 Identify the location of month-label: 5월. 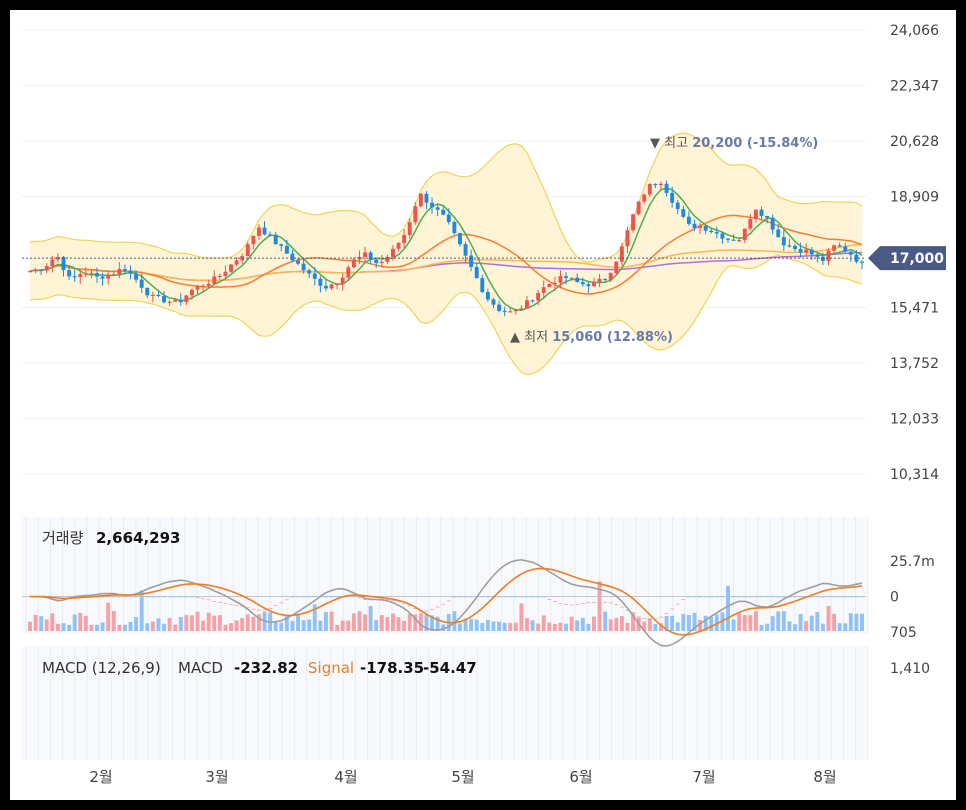
(462, 777).